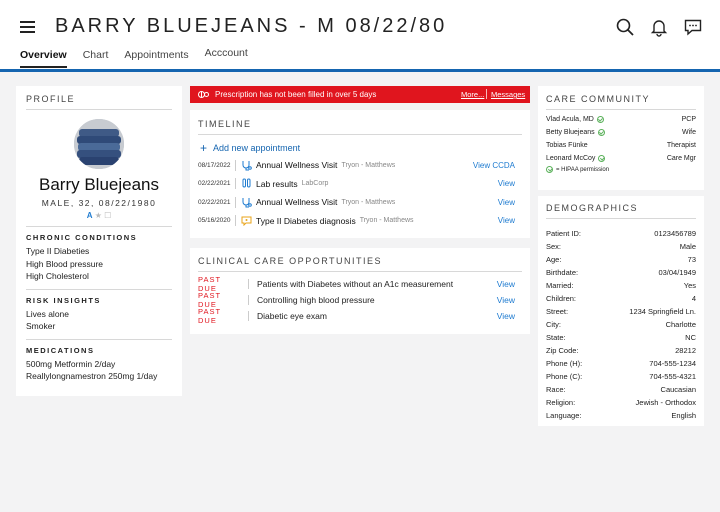 This screenshot has height=512, width=720. I want to click on demographic-label: Children:, so click(561, 298).